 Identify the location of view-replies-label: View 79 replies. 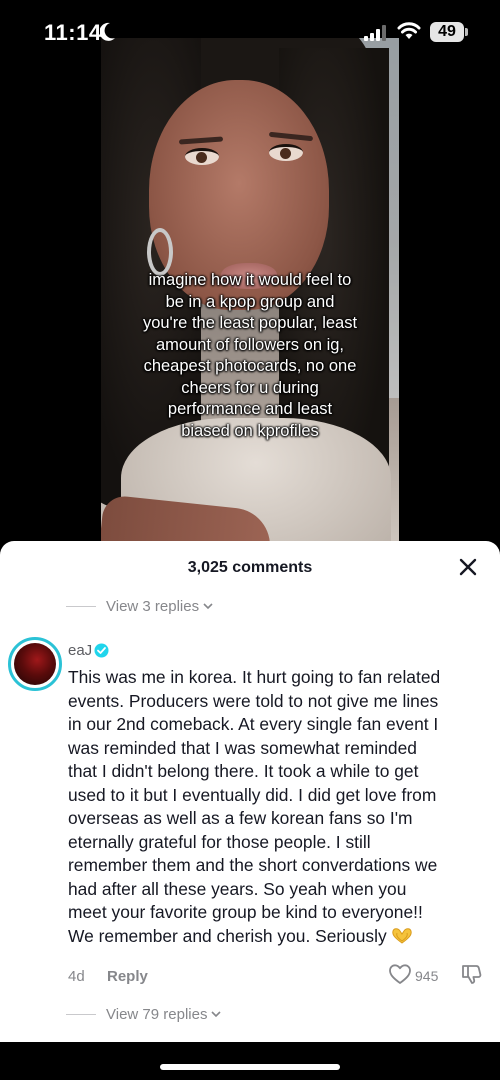
(157, 1014).